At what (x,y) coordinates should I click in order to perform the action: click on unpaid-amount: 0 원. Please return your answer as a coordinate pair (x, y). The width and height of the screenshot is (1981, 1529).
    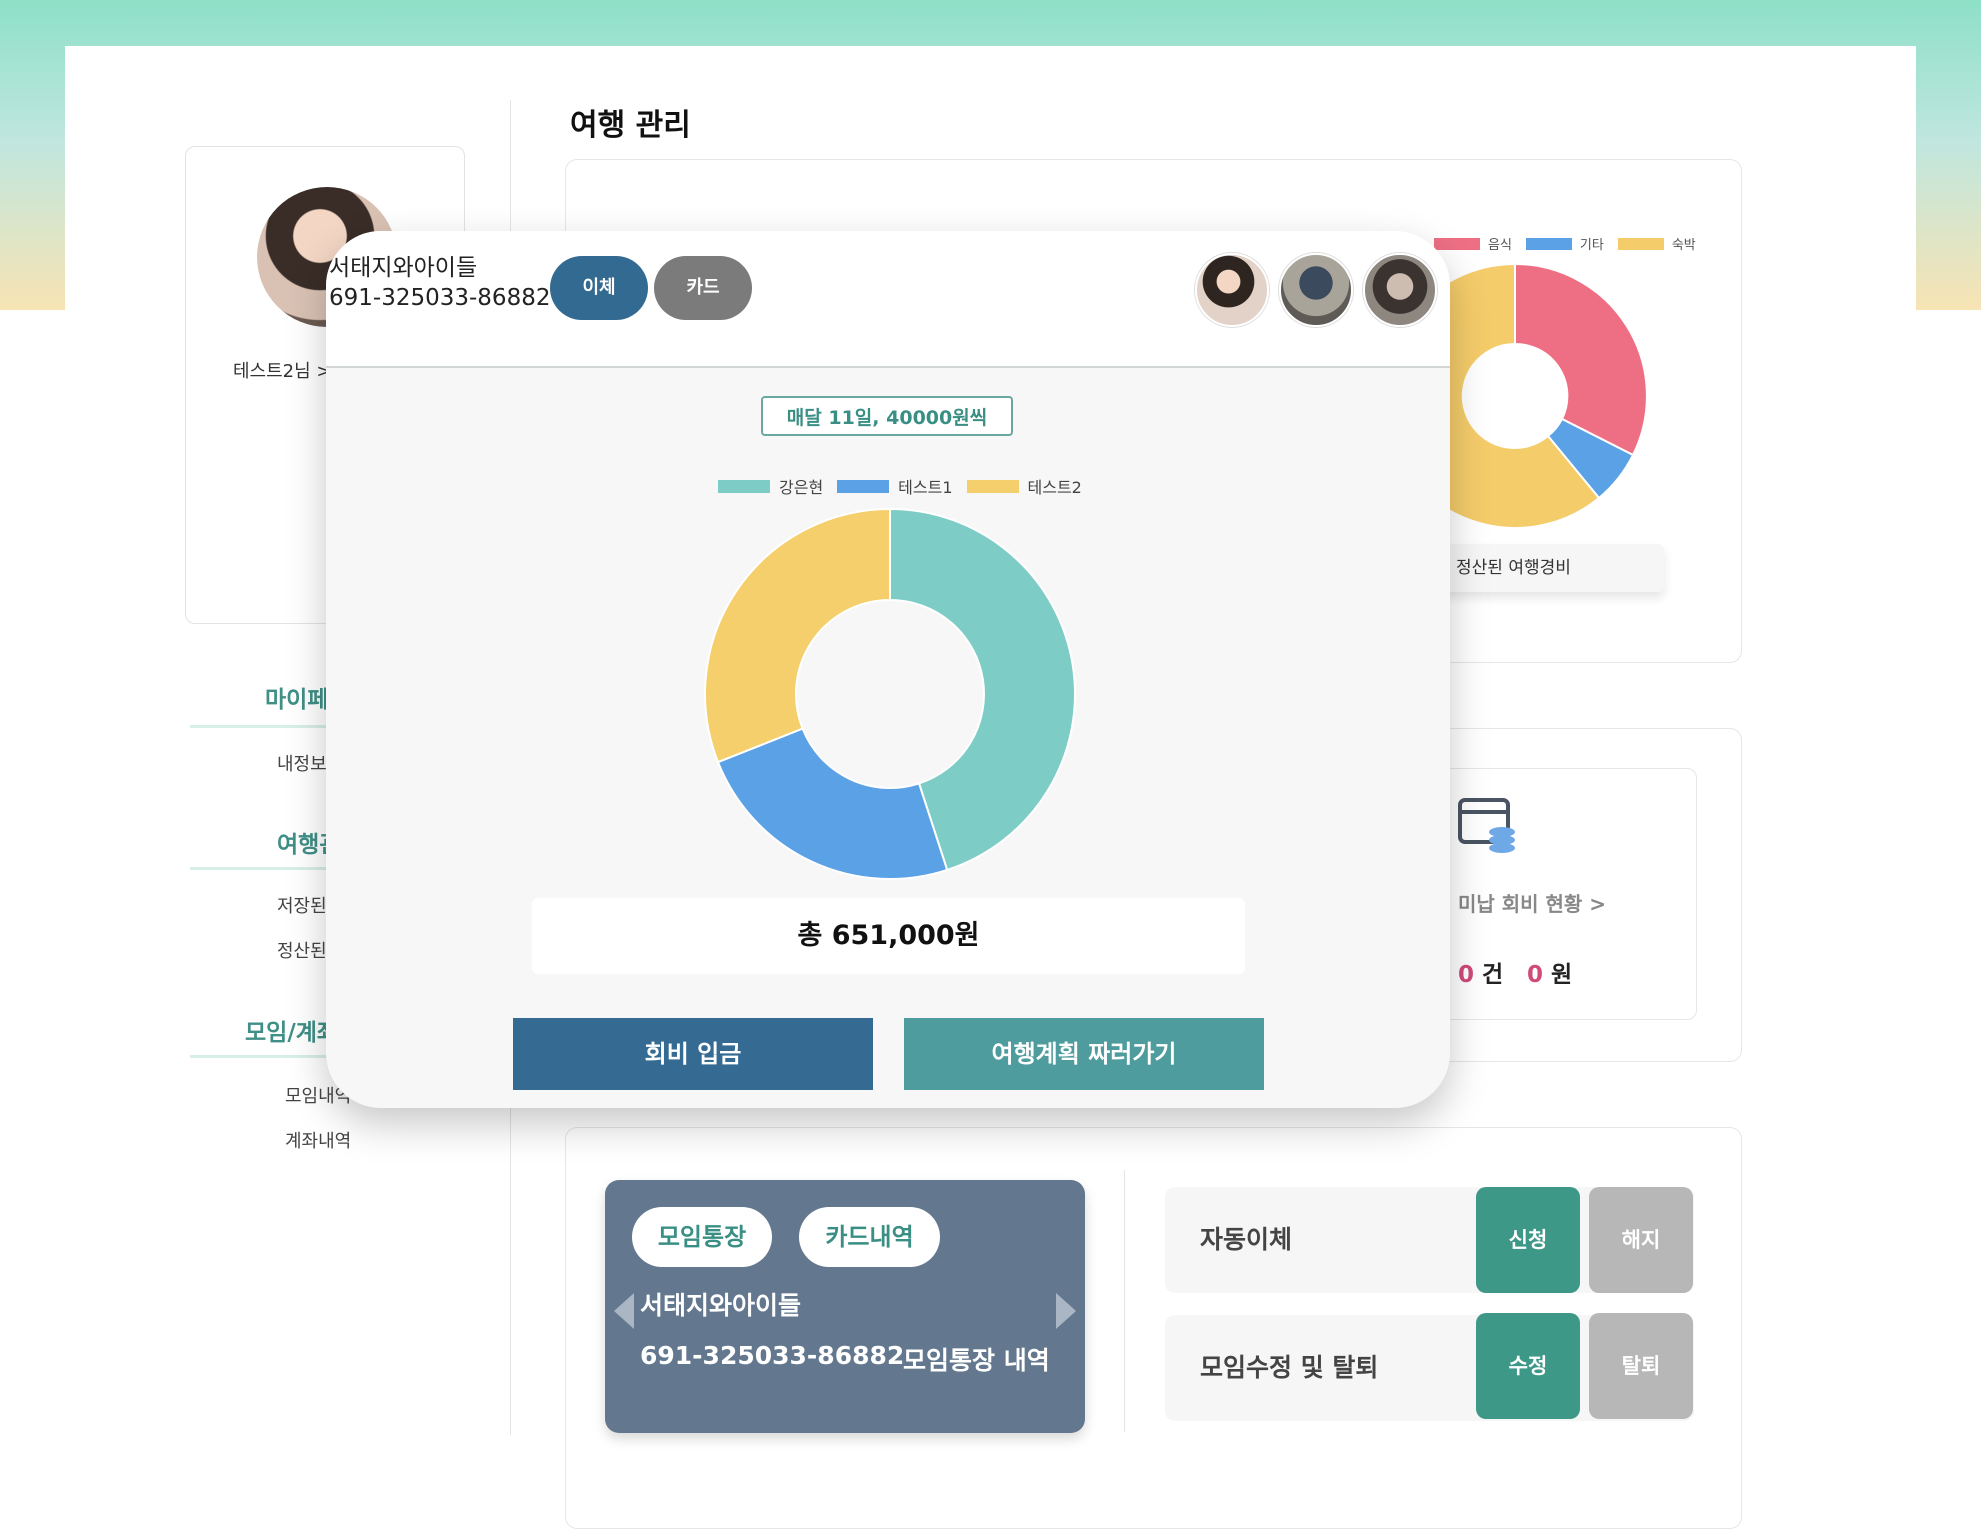
    Looking at the image, I should click on (1549, 972).